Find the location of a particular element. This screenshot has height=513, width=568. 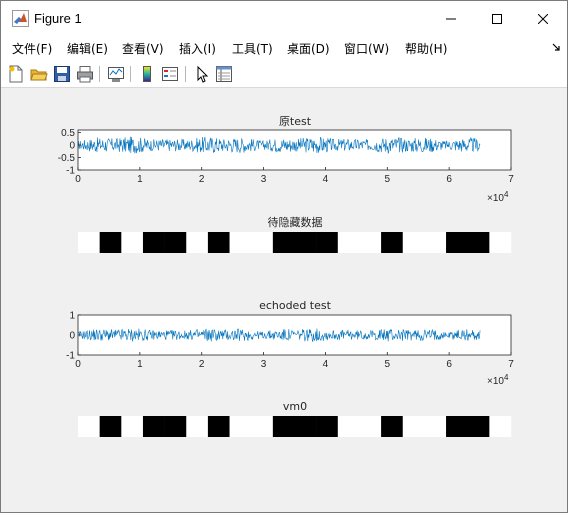

window-title: Figure 1 is located at coordinates (58, 18).